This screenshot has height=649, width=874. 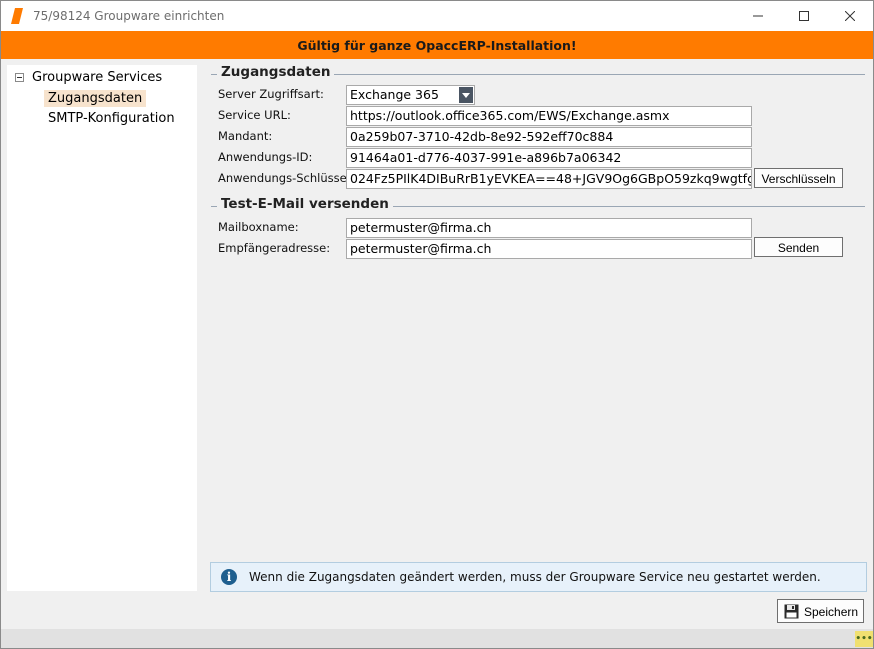 What do you see at coordinates (271, 94) in the screenshot?
I see `server-type-label: Server Zugriffsart:` at bounding box center [271, 94].